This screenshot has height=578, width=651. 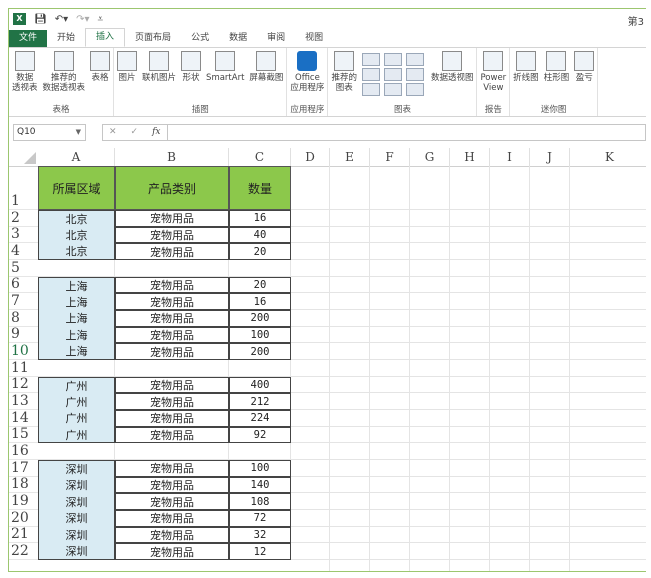 What do you see at coordinates (23, 452) in the screenshot?
I see `row-header-16: 16` at bounding box center [23, 452].